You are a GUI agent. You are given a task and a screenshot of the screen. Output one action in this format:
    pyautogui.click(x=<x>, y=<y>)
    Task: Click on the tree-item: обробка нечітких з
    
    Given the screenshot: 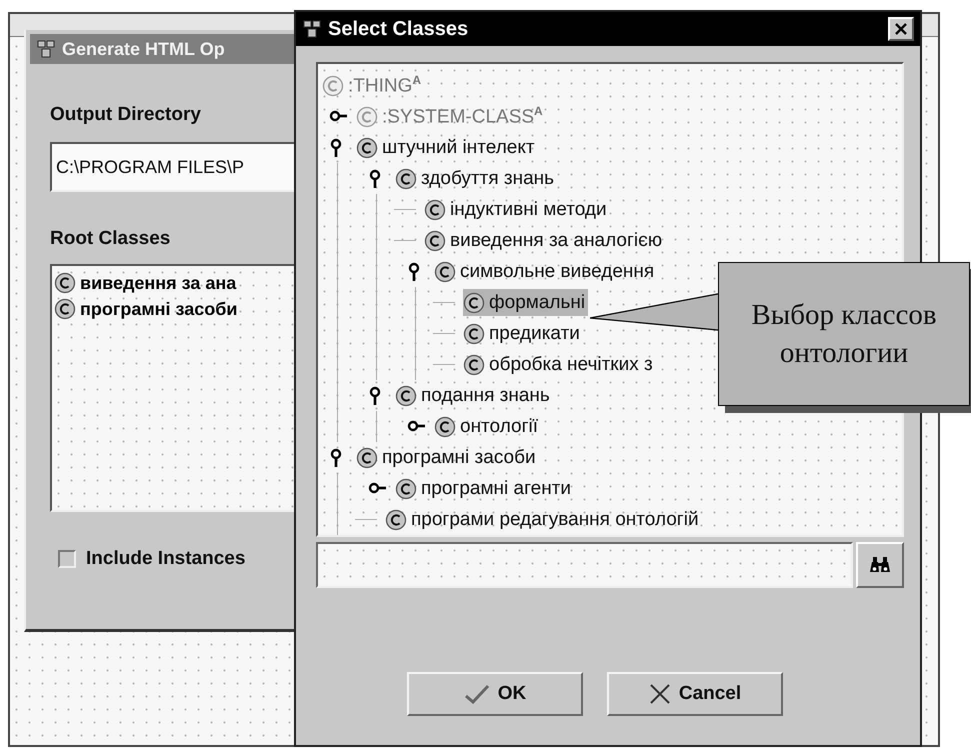 What is the action you would take?
    pyautogui.click(x=559, y=364)
    